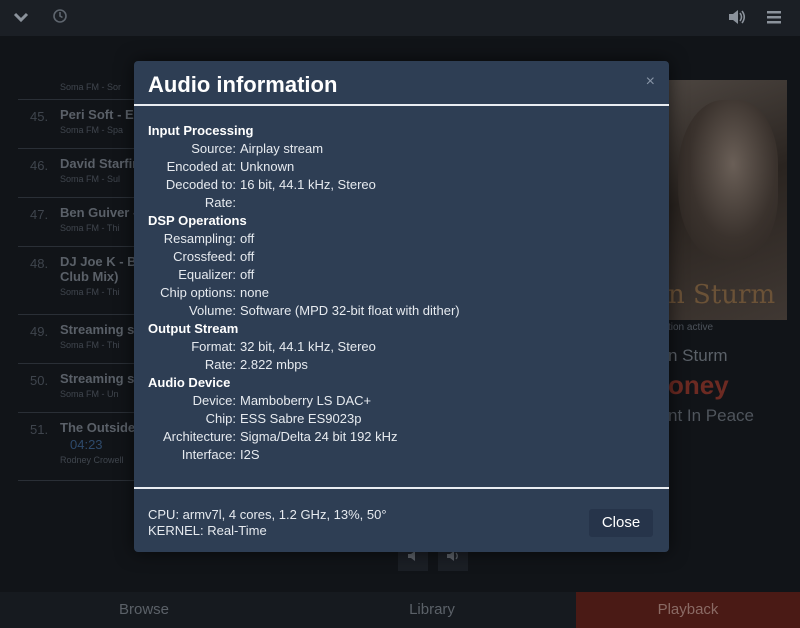  What do you see at coordinates (189, 382) in the screenshot?
I see `section-heading-audio-device: Audio Device` at bounding box center [189, 382].